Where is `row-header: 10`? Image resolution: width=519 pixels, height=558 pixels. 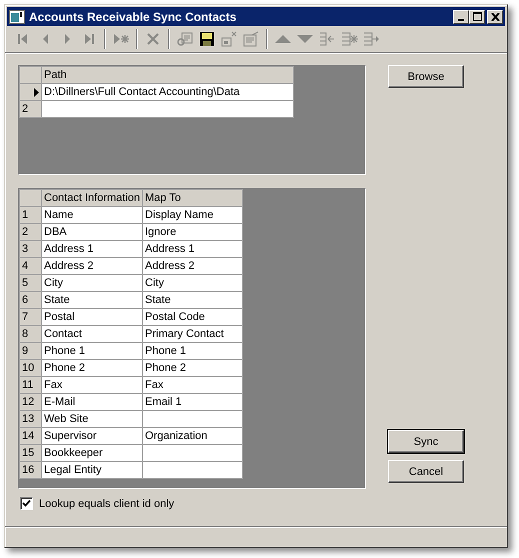 row-header: 10 is located at coordinates (31, 368).